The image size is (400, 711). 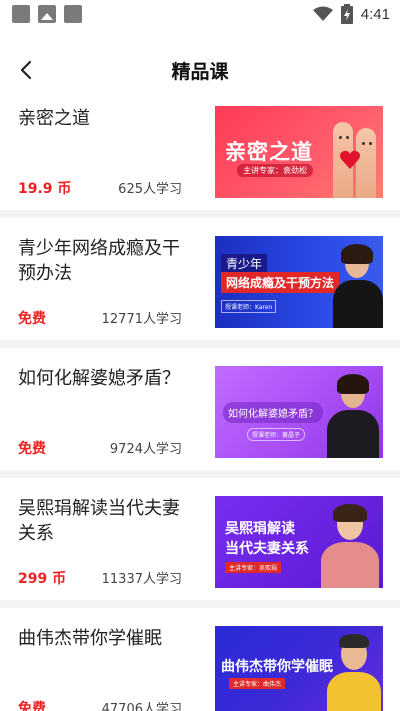 What do you see at coordinates (45, 189) in the screenshot?
I see `course-price: 19.9 币` at bounding box center [45, 189].